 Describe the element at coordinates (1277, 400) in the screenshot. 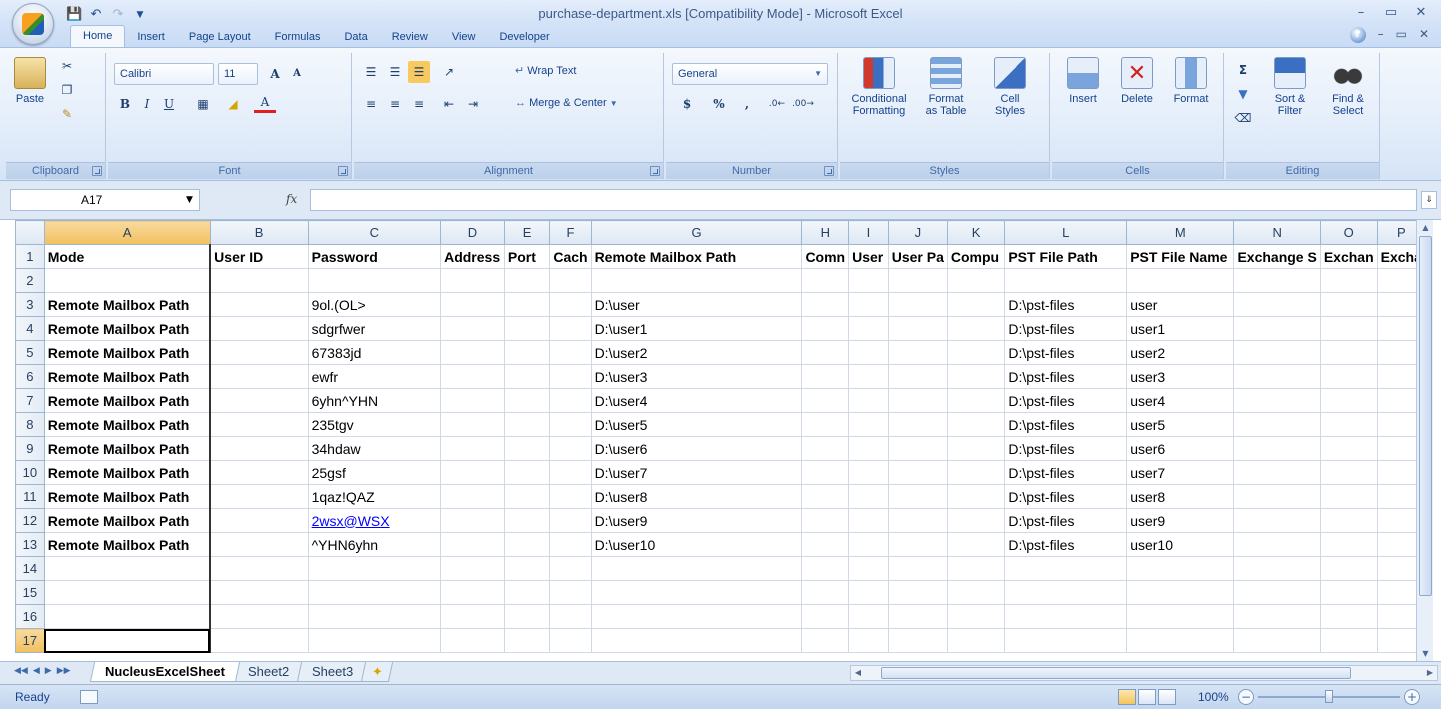

I see `cell-n7` at that location.